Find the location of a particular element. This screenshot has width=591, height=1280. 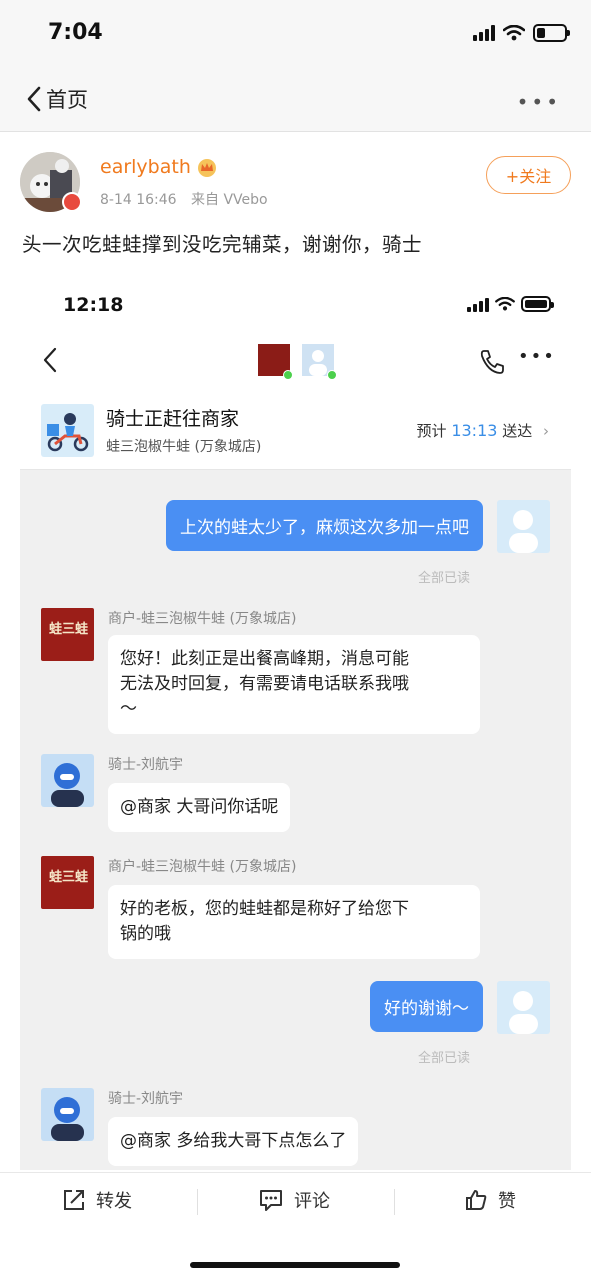

post-action-bar: 转发 评论 赞 is located at coordinates (295, 1202).